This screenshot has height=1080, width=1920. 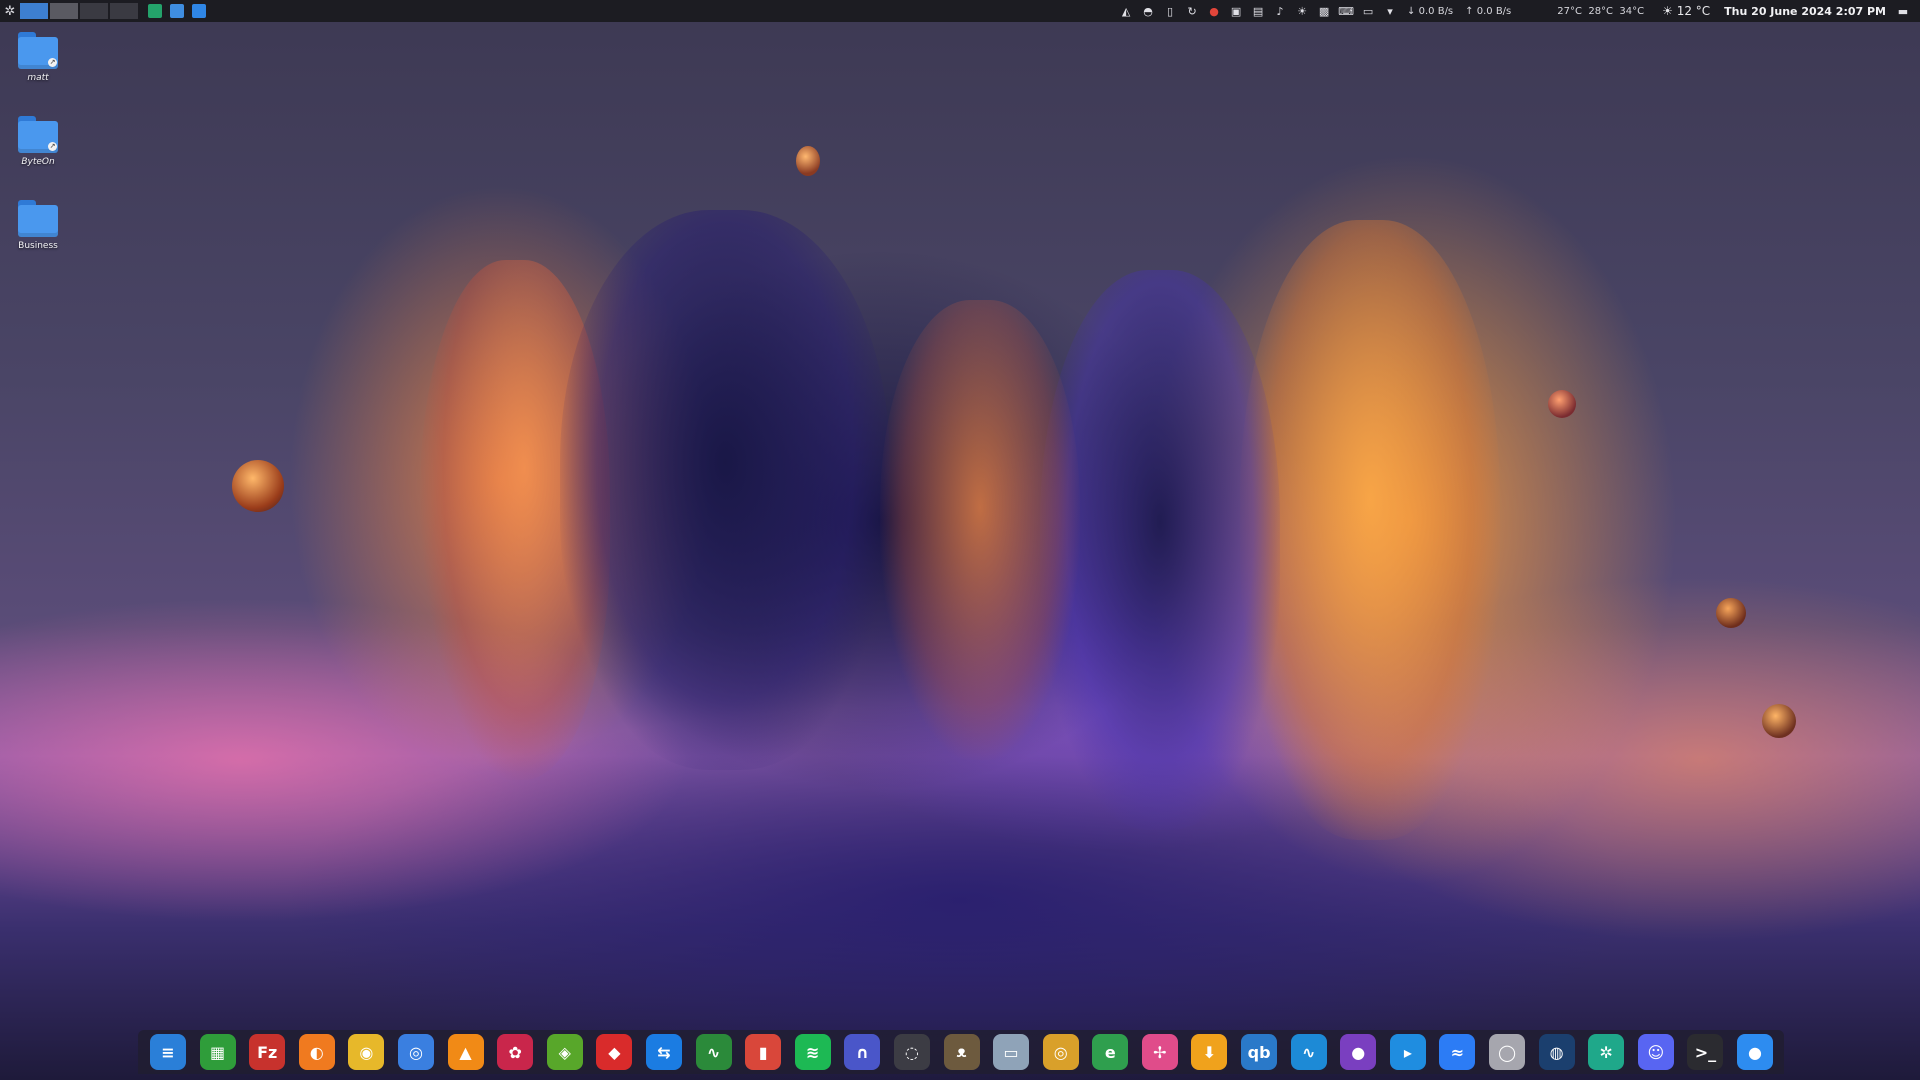 I want to click on paint-icon: ▮, so click(x=763, y=1052).